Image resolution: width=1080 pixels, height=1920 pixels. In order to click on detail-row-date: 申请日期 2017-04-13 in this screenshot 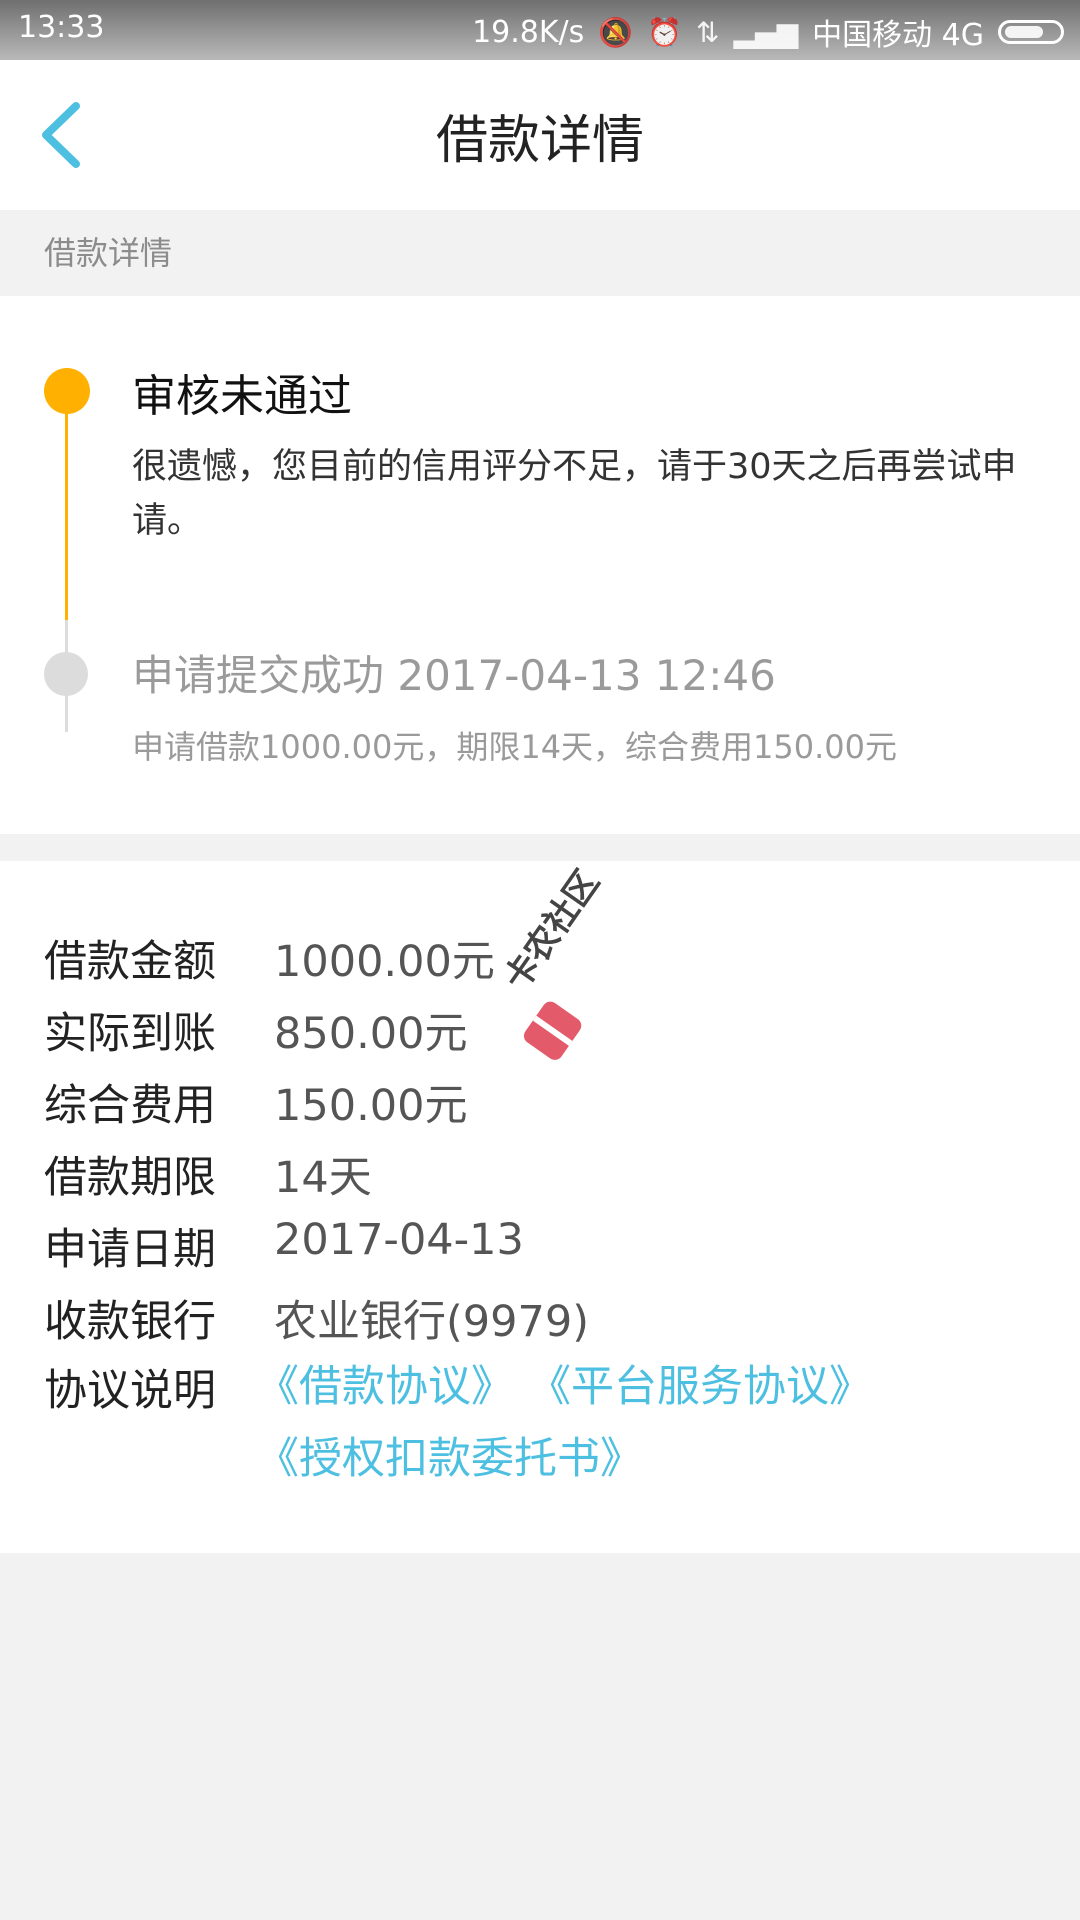, I will do `click(284, 1246)`.